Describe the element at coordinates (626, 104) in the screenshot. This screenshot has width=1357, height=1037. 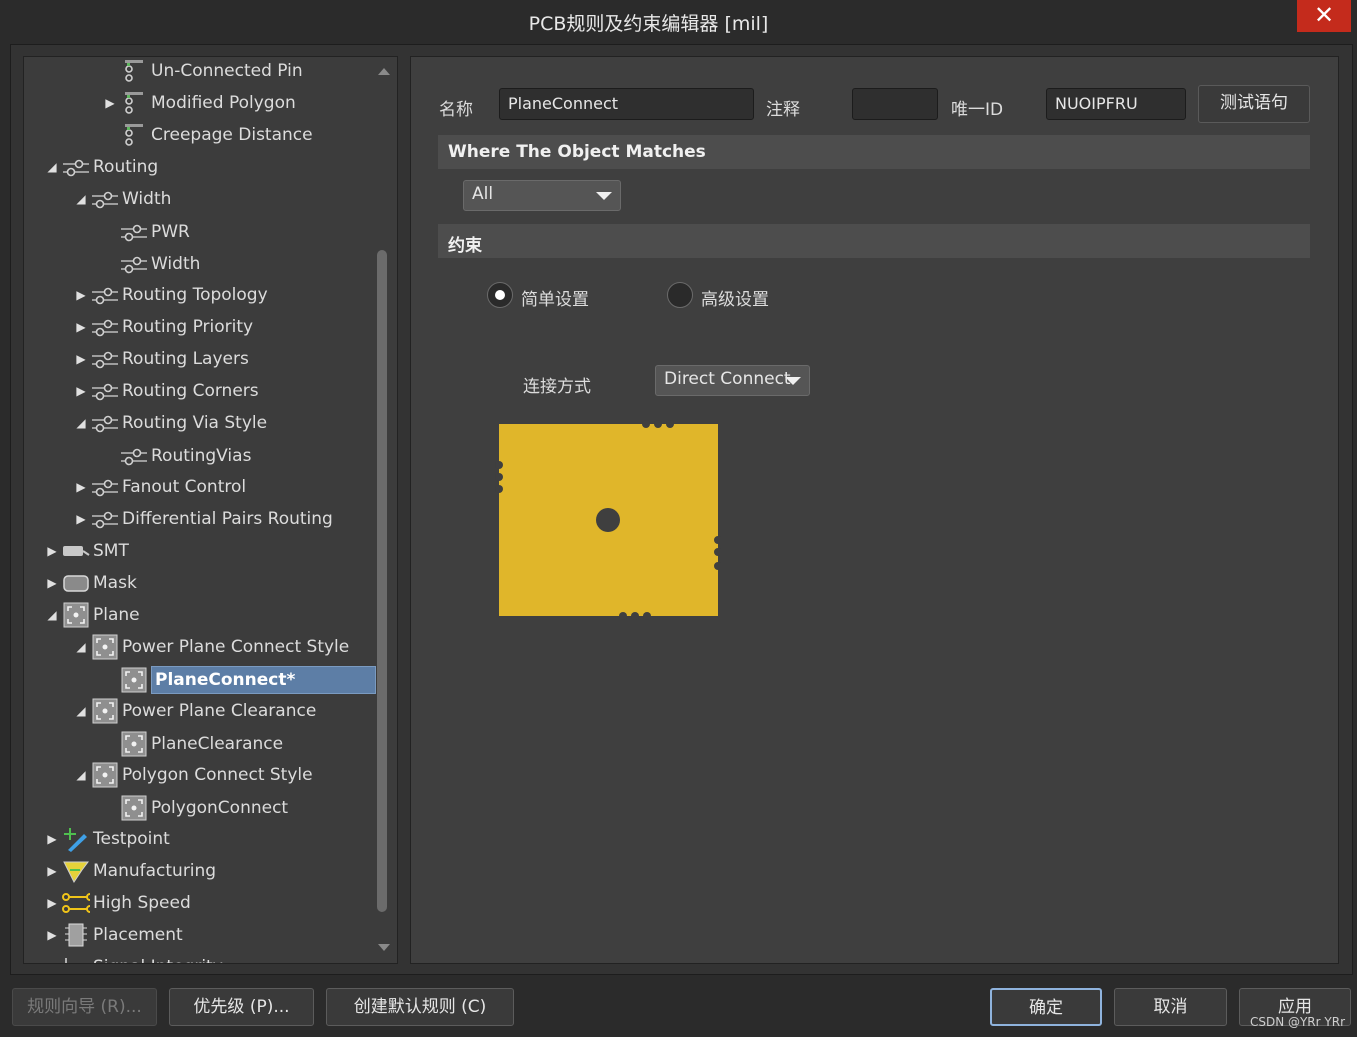
I see `name-input: PlaneConnect` at that location.